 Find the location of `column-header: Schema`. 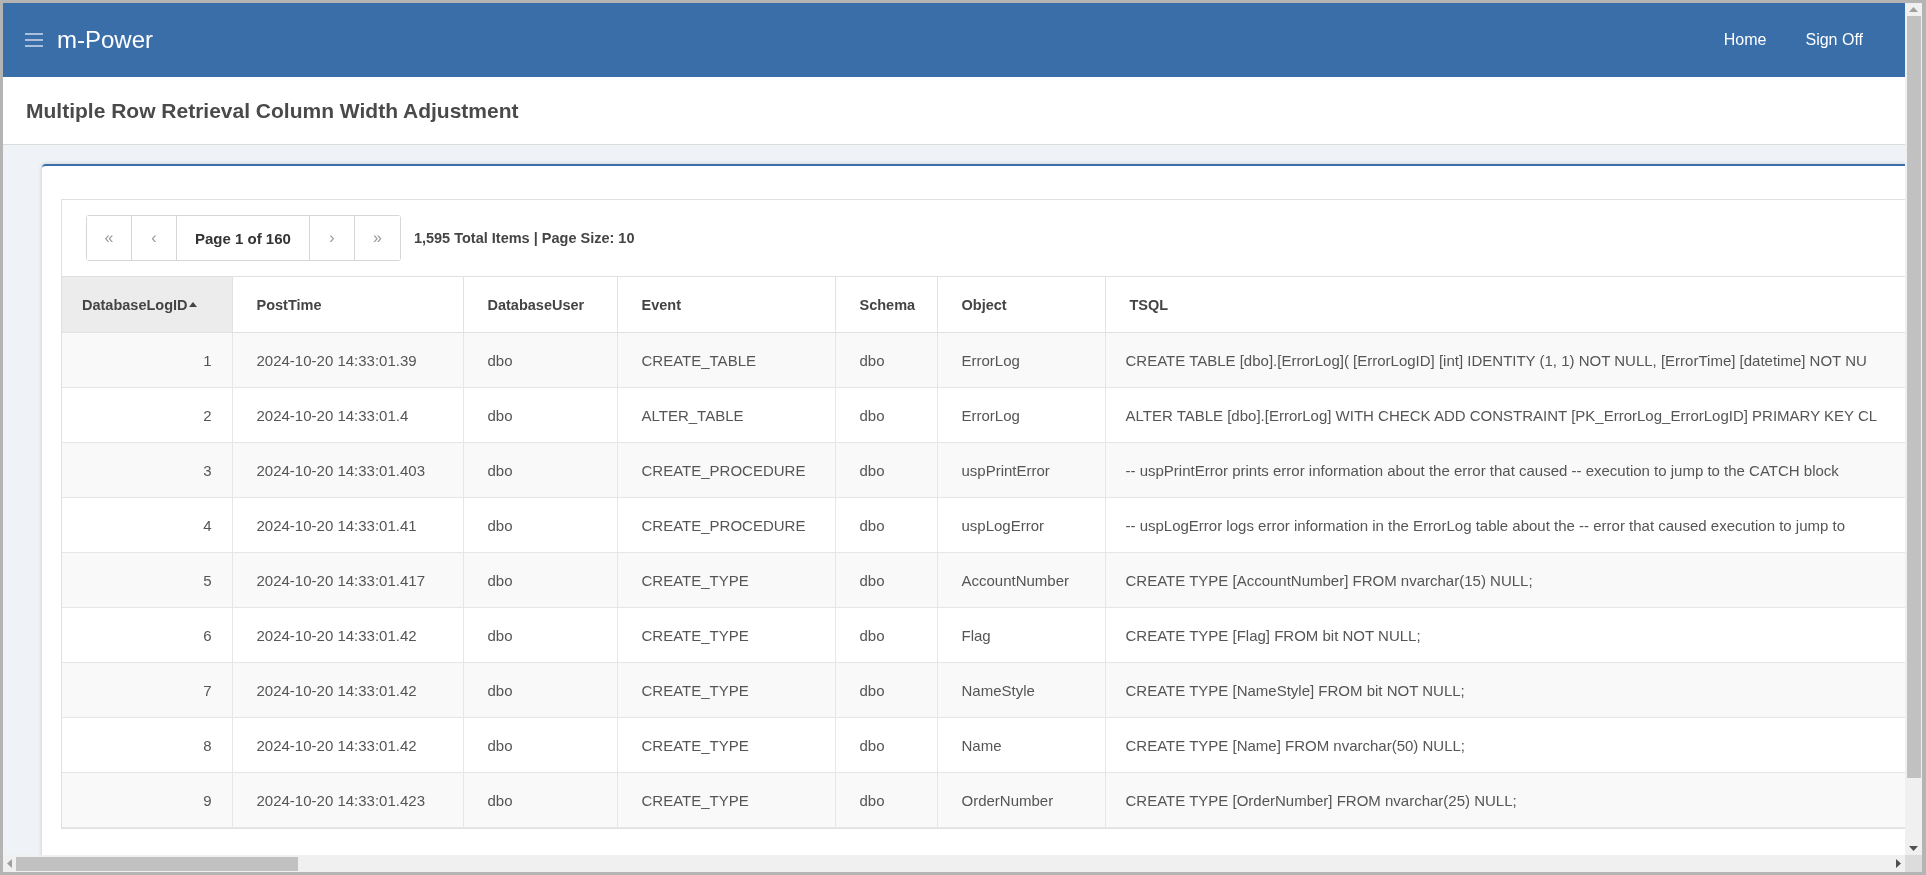

column-header: Schema is located at coordinates (886, 305).